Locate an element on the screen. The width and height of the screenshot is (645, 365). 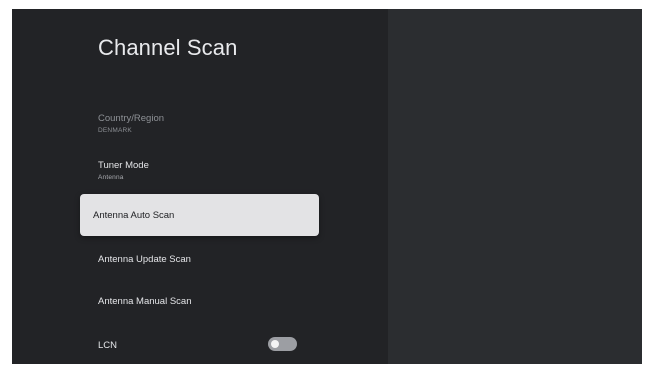
menu-item-tuner-mode: Tuner Mode Antenna is located at coordinates (213, 170).